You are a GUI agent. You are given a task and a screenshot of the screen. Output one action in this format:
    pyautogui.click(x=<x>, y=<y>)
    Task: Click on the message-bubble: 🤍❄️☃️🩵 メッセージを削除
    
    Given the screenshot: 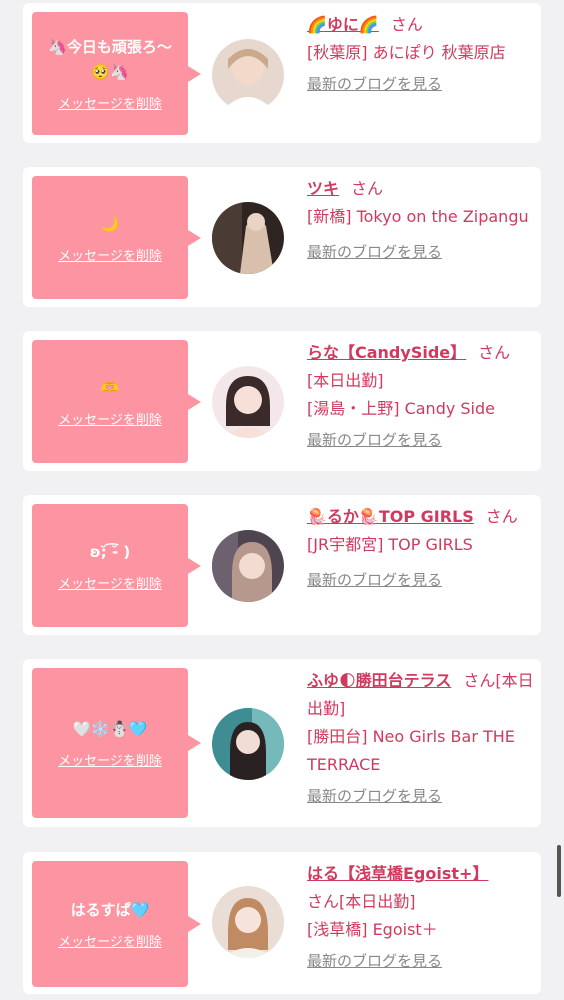 What is the action you would take?
    pyautogui.click(x=116, y=743)
    